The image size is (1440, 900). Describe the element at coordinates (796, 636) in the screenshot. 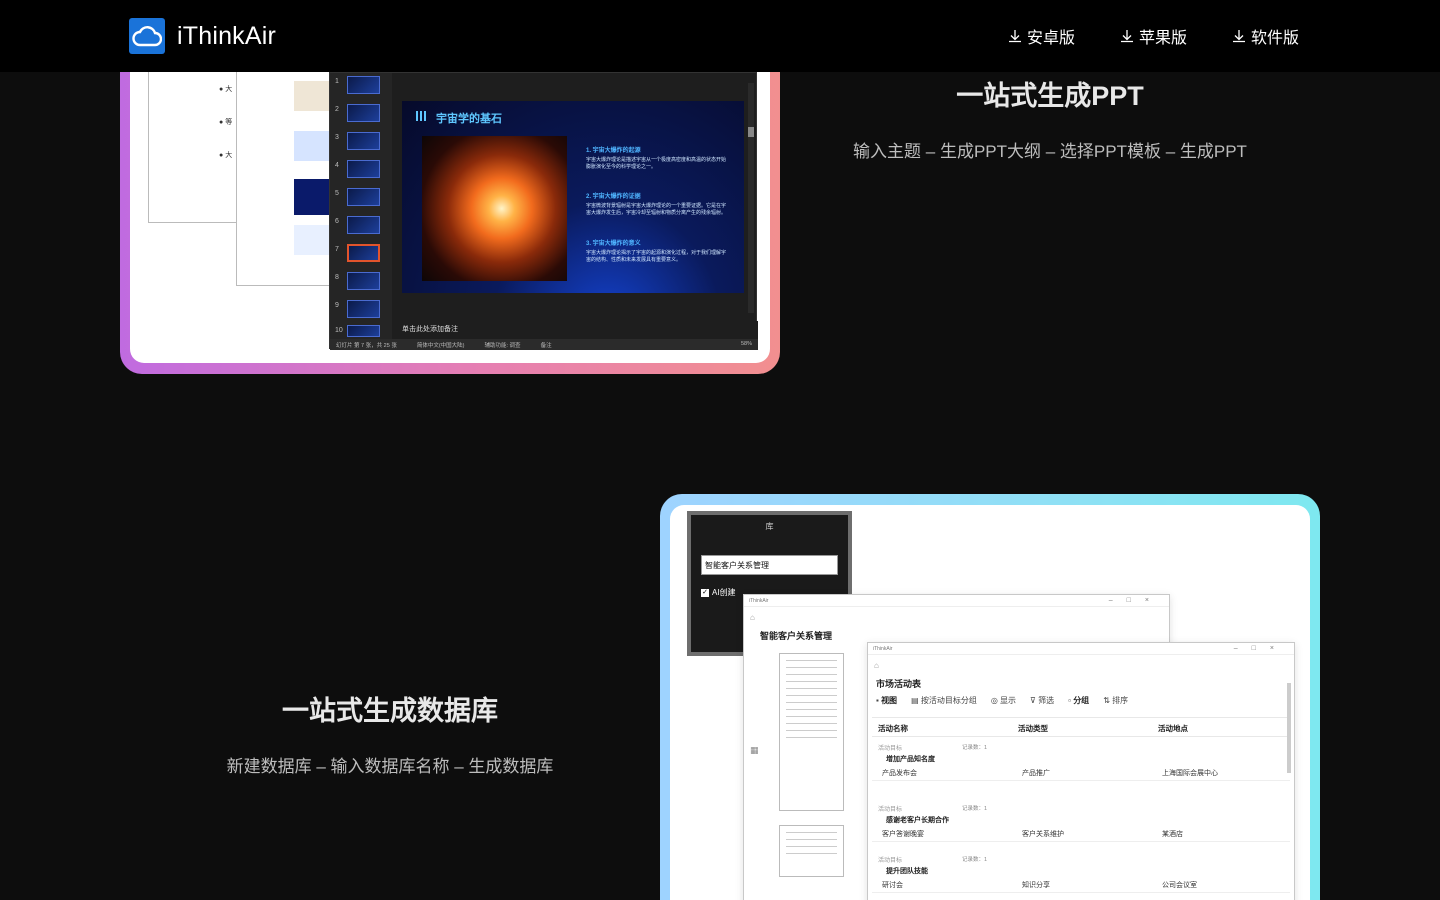

I see `db-title: 智能客户关系管理` at that location.